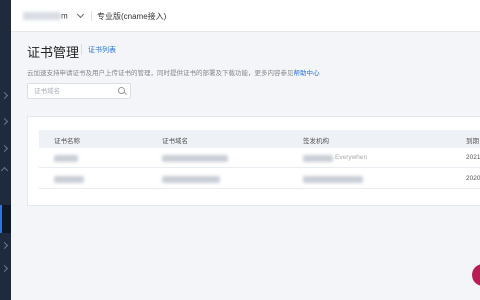  What do you see at coordinates (259, 139) in the screenshot?
I see `table-header: 证书名称 证书域名 签发机构 到期` at bounding box center [259, 139].